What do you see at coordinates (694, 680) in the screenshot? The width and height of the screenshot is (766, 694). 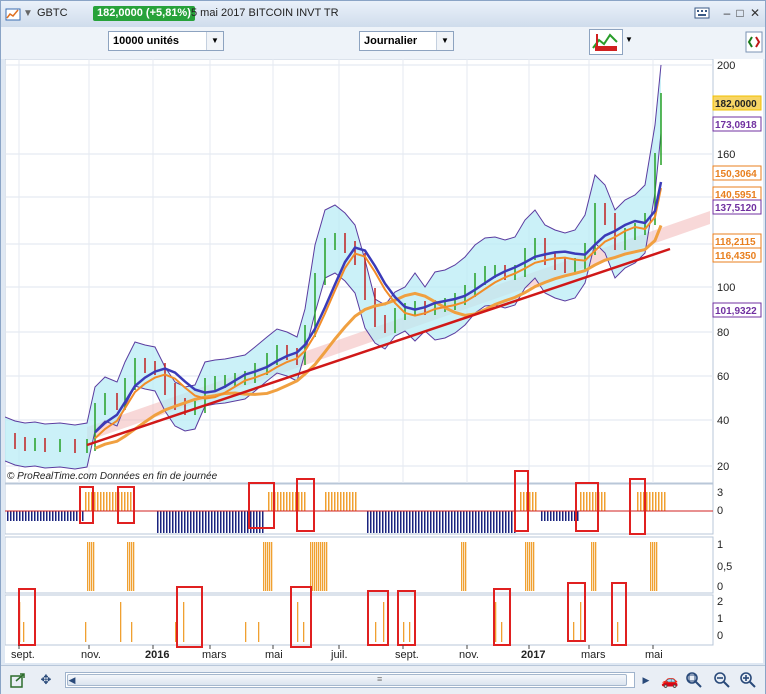 I see `zoom-fit-icon` at bounding box center [694, 680].